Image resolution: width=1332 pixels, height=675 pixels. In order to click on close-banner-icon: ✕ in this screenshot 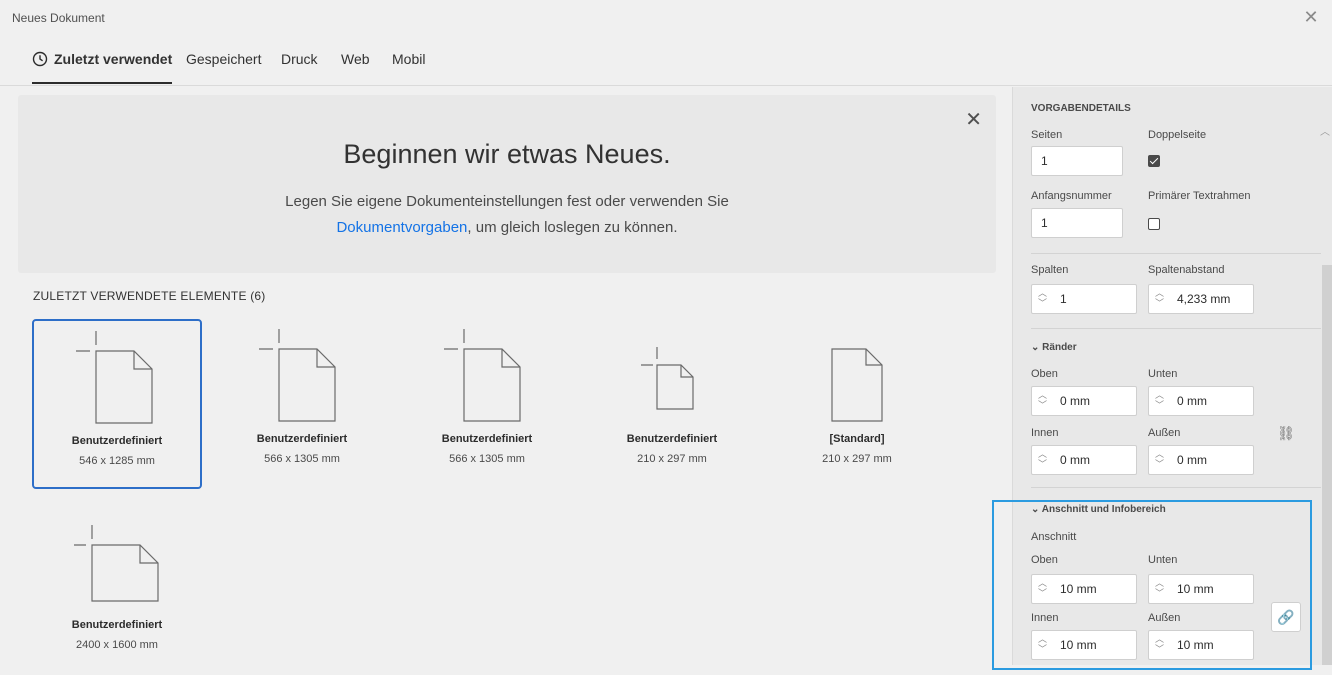, I will do `click(973, 119)`.